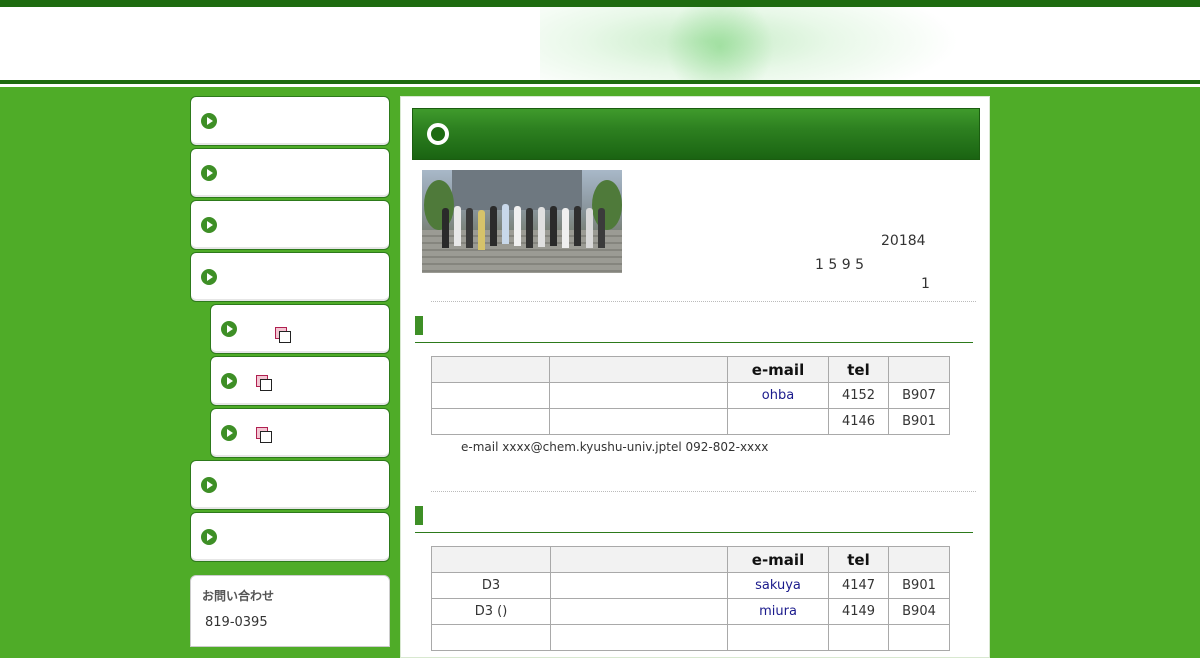 This screenshot has width=1200, height=658. Describe the element at coordinates (858, 421) in the screenshot. I see `table-cell: 4146` at that location.